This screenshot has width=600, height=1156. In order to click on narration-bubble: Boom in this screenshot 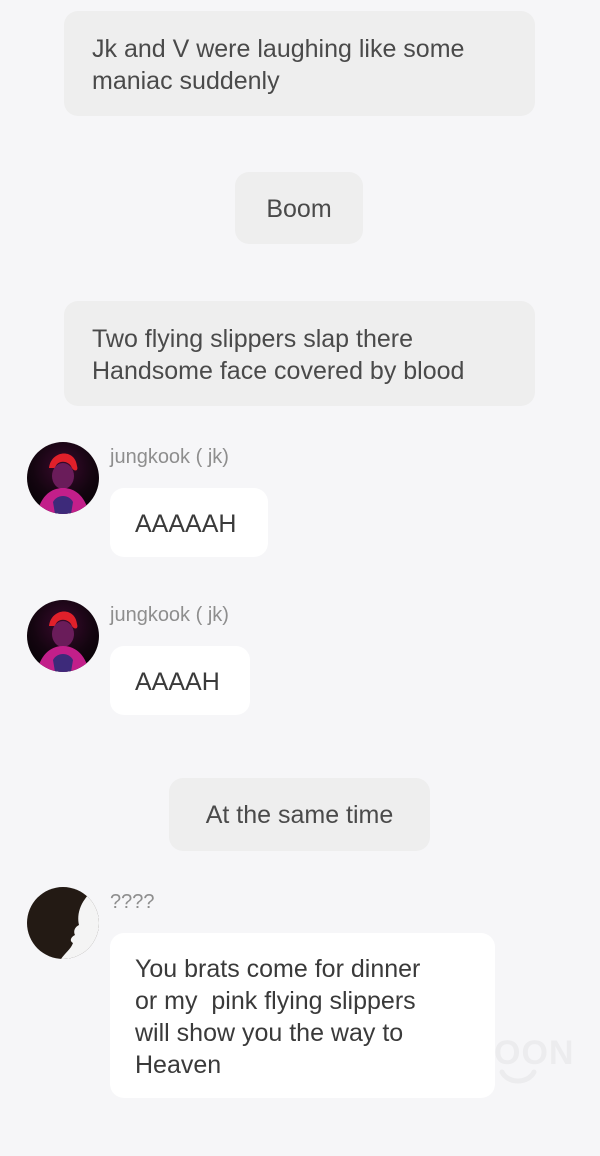, I will do `click(299, 208)`.